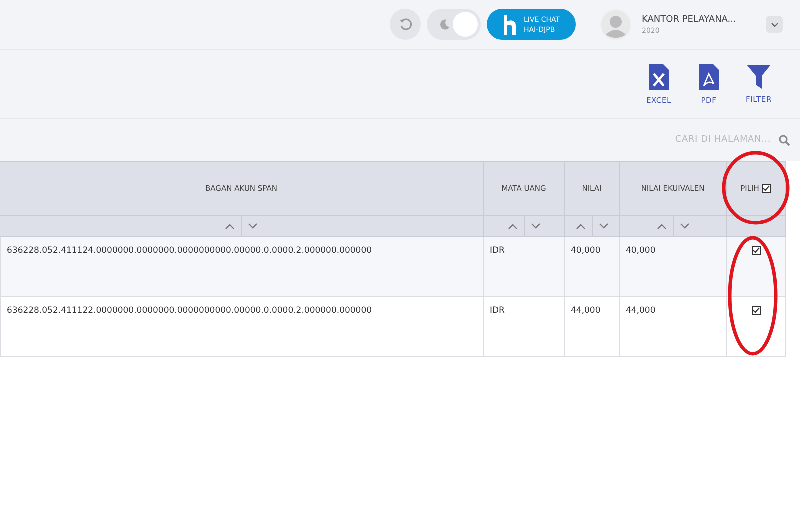  I want to click on select-all-checkbox, so click(767, 188).